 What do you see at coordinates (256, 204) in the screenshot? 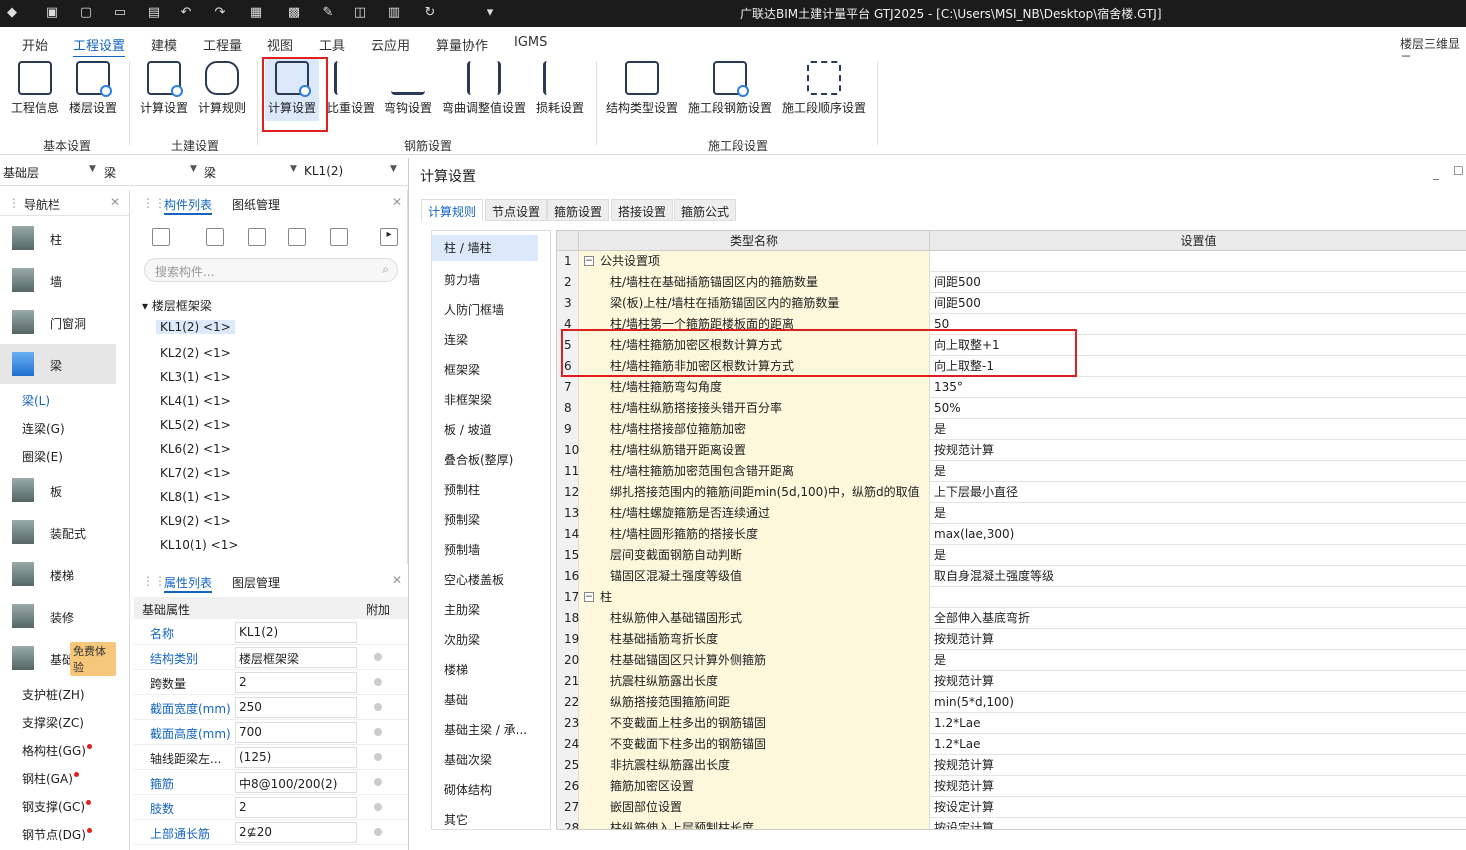
I see `tab-drawing-manage: 图纸管理` at bounding box center [256, 204].